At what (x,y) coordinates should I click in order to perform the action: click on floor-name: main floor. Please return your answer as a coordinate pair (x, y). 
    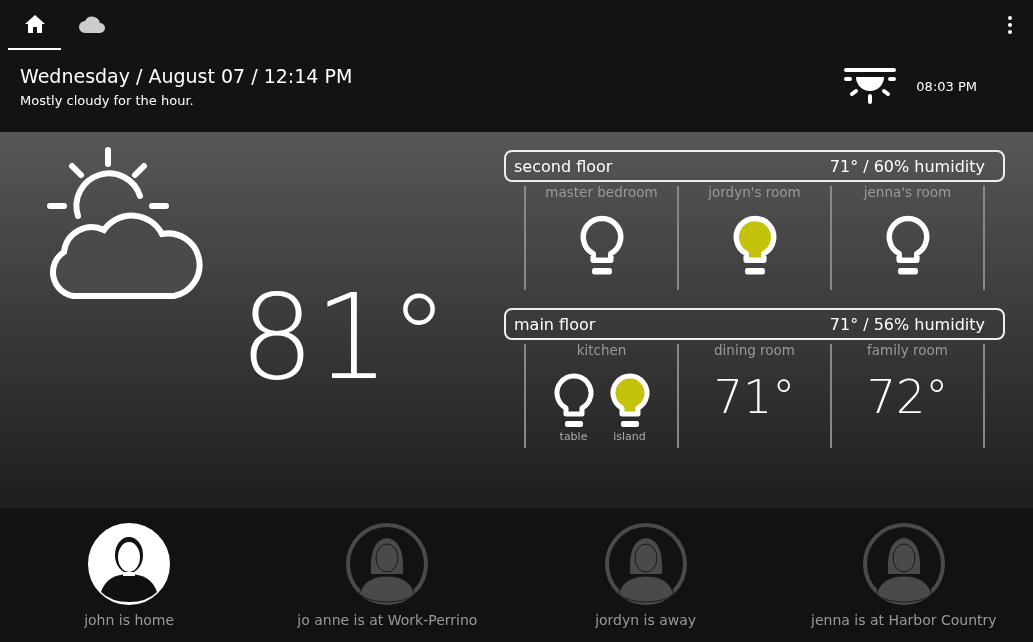
    Looking at the image, I should click on (555, 324).